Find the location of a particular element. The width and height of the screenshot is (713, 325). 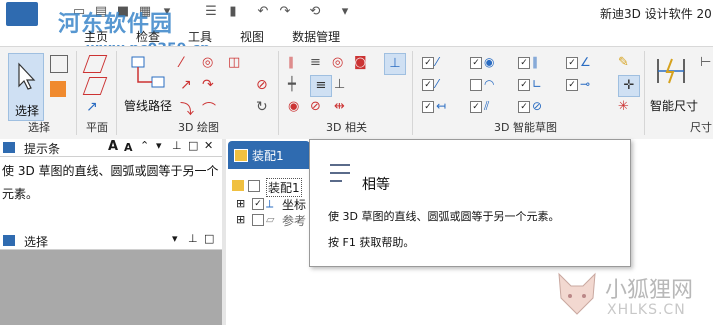

collapse-icon: ⌃ is located at coordinates (144, 145).